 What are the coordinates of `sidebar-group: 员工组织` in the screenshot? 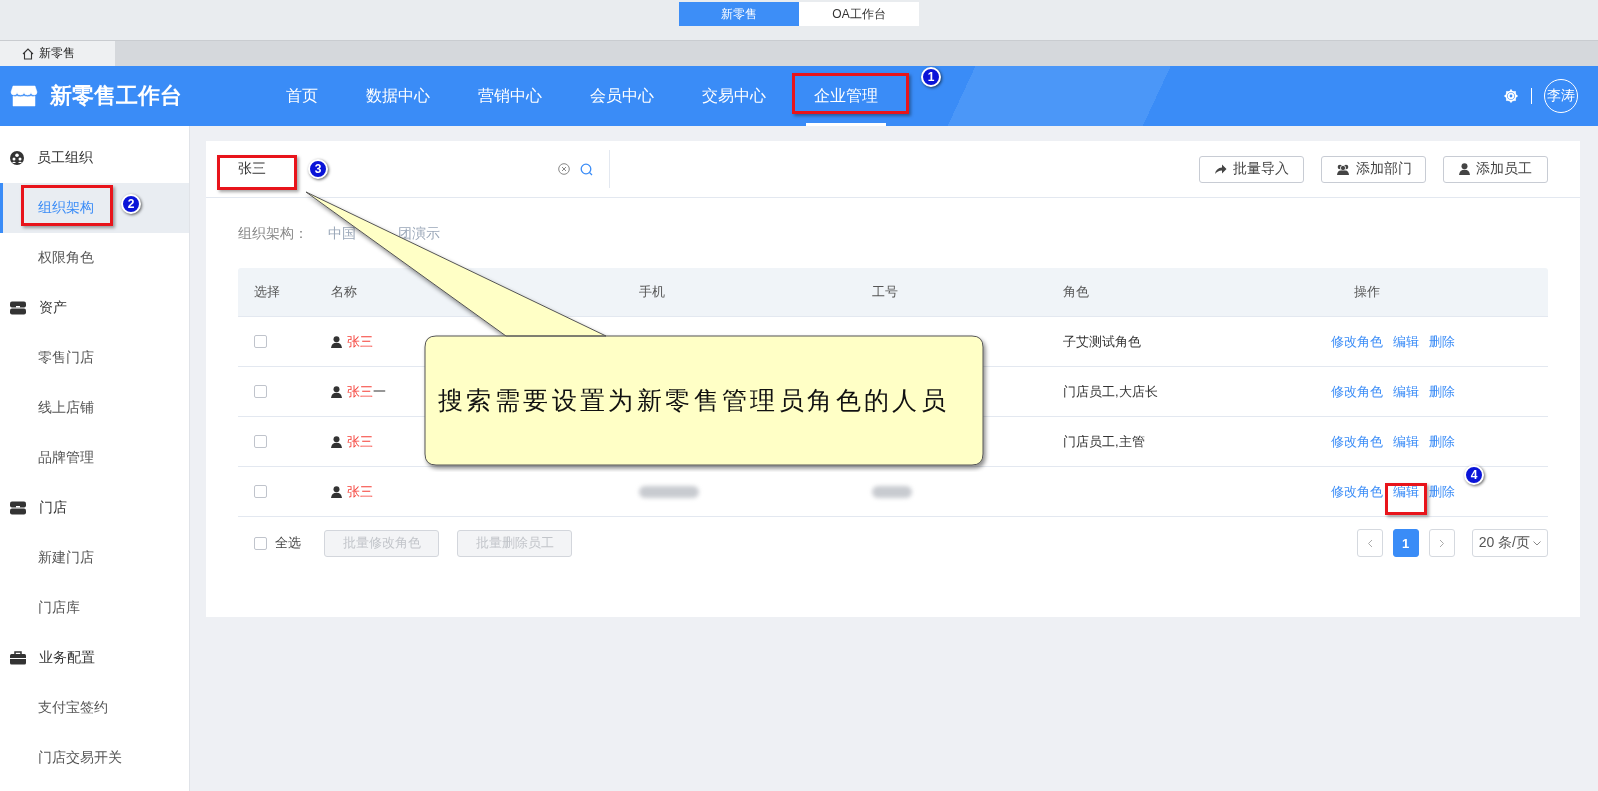 It's located at (65, 158).